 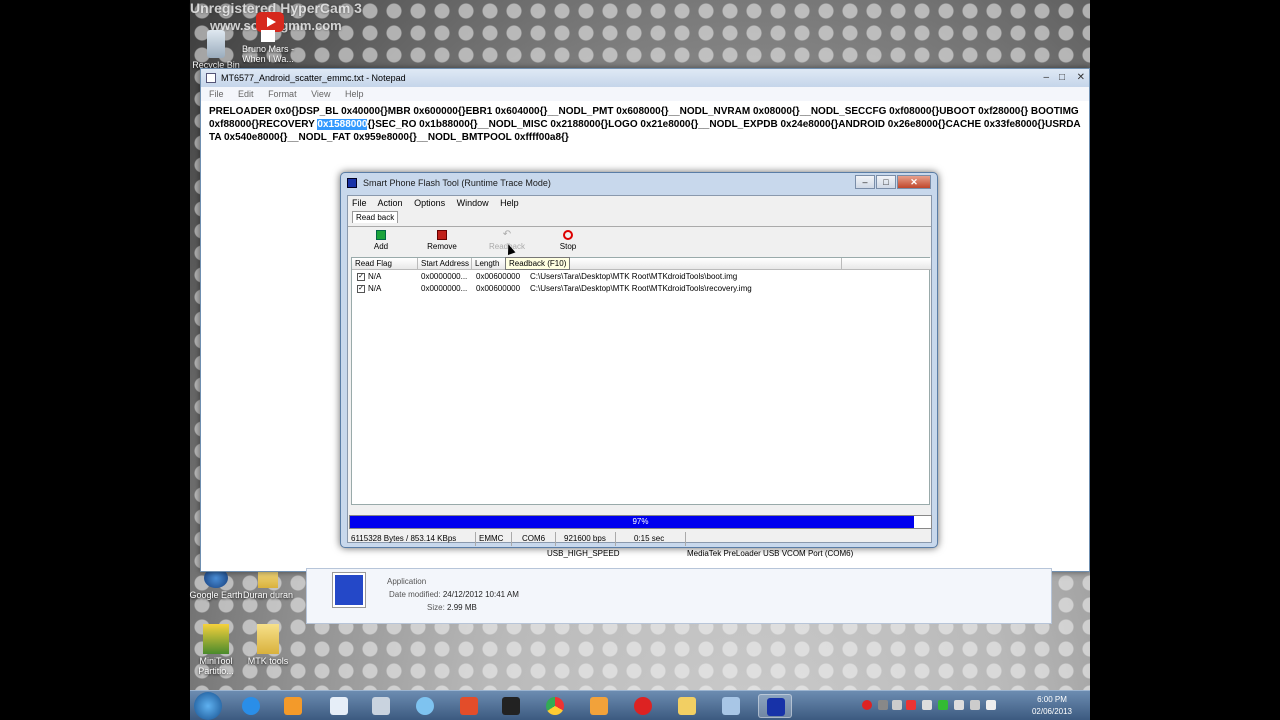 I want to click on readback-tooltip: Readback (F10), so click(x=538, y=263).